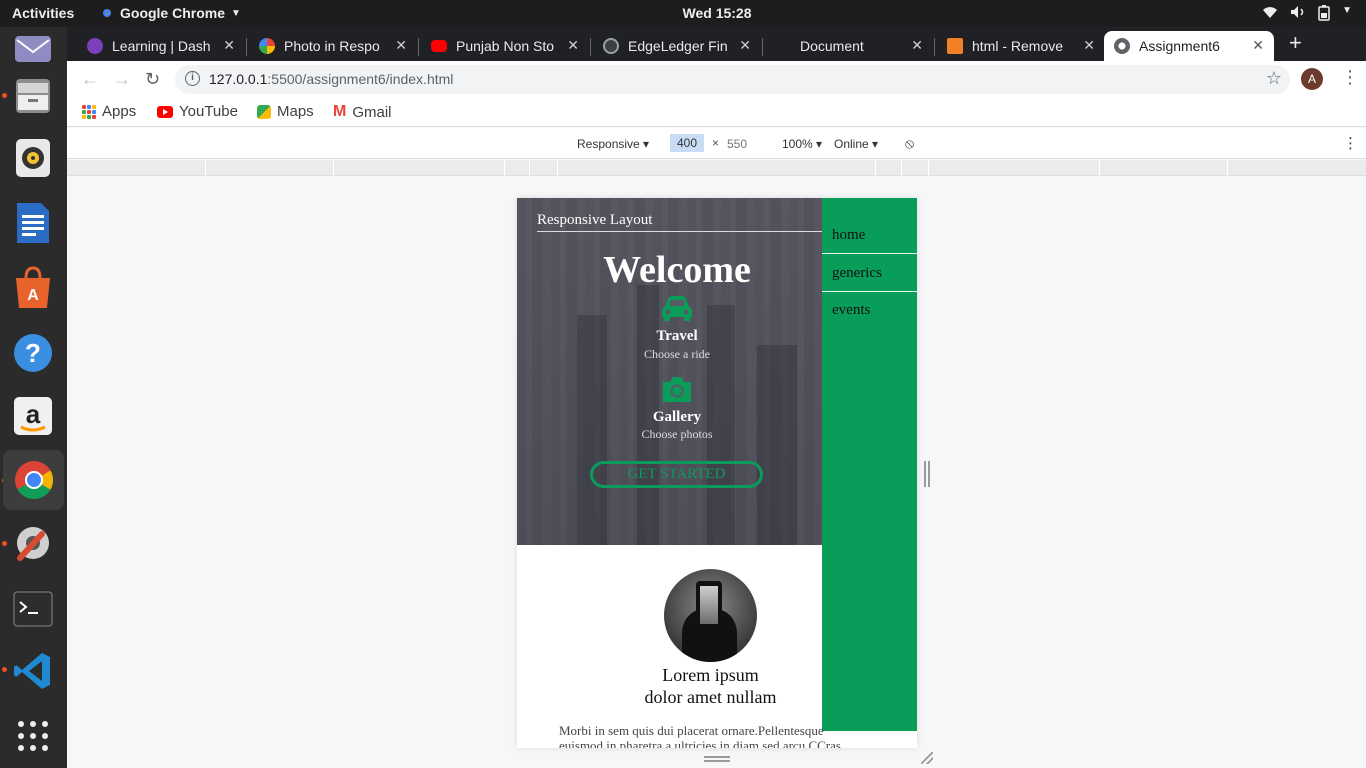  I want to click on maps-icon, so click(264, 111).